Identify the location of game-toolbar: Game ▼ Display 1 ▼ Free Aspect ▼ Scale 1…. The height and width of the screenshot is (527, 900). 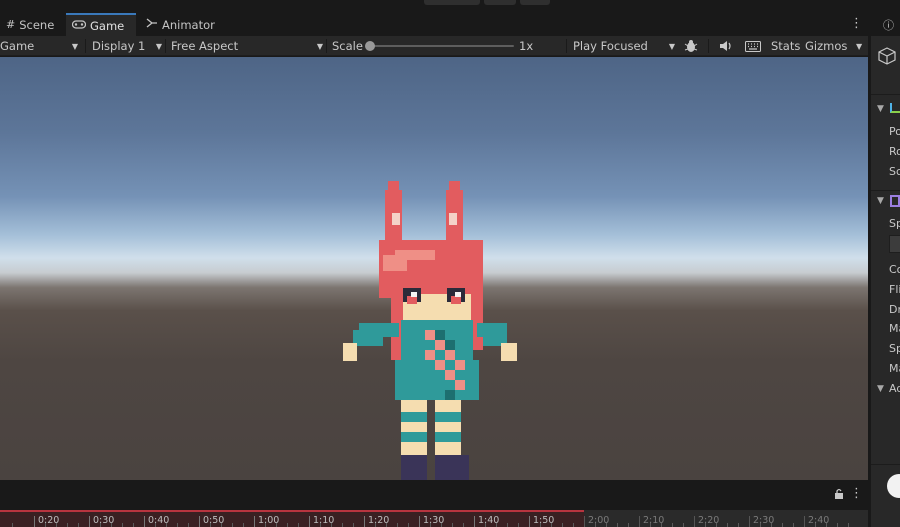
(434, 46).